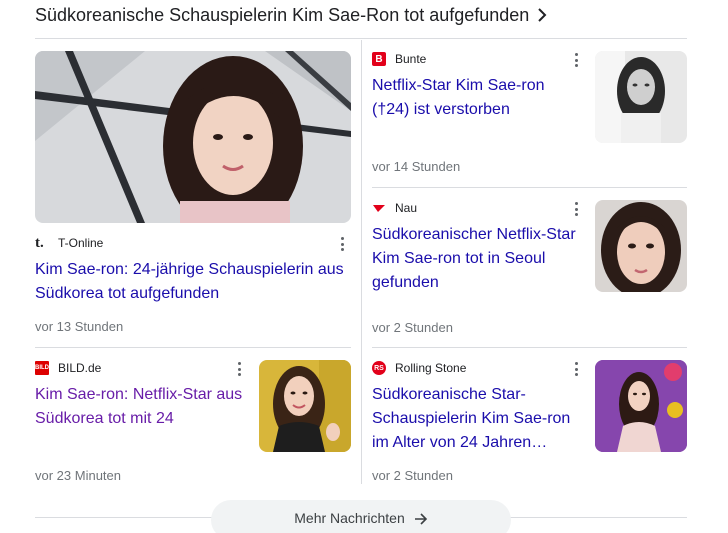 This screenshot has height=533, width=728. I want to click on more-news-label: Mehr Nachrichten, so click(349, 518).